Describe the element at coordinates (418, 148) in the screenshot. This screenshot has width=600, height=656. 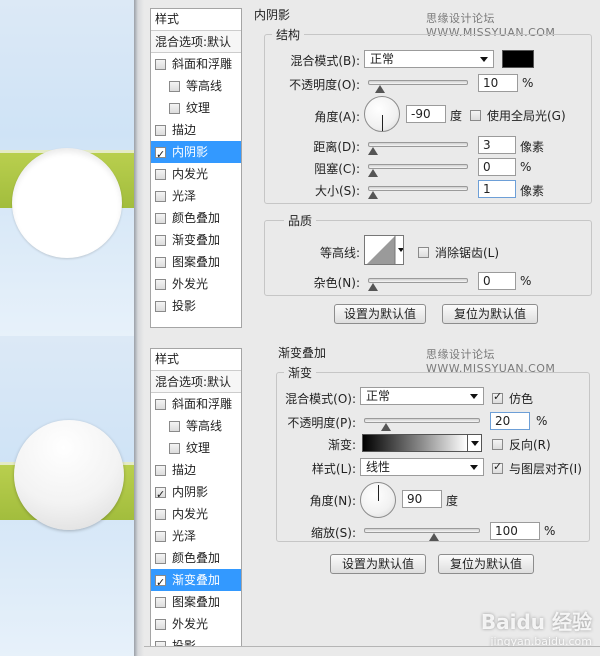
I see `distance-slider` at that location.